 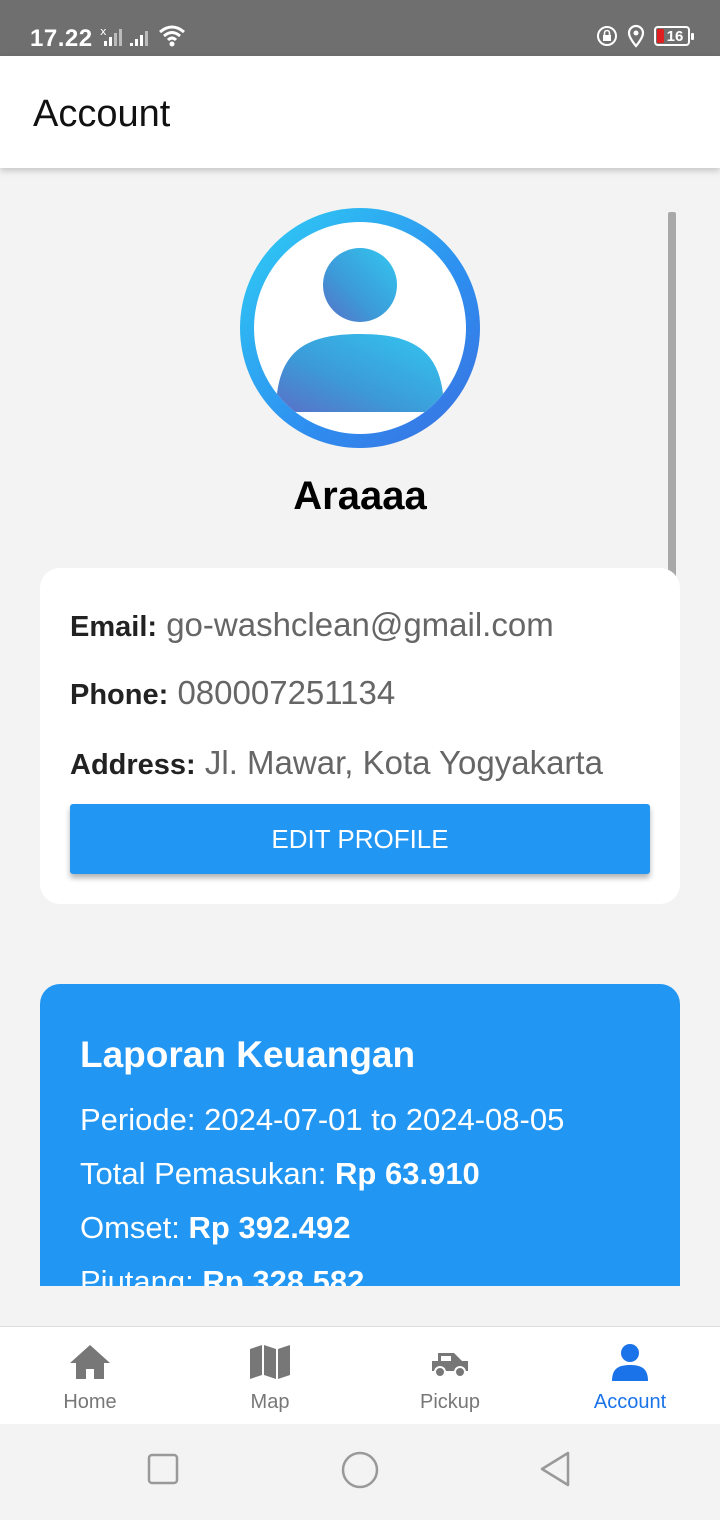 What do you see at coordinates (119, 695) in the screenshot?
I see `phone-label: Phone:` at bounding box center [119, 695].